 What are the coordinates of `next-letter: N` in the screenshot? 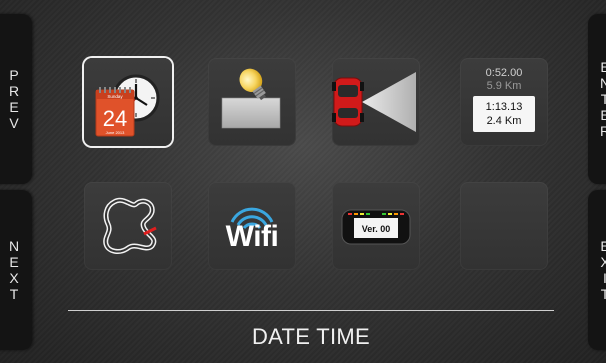 It's located at (14, 246).